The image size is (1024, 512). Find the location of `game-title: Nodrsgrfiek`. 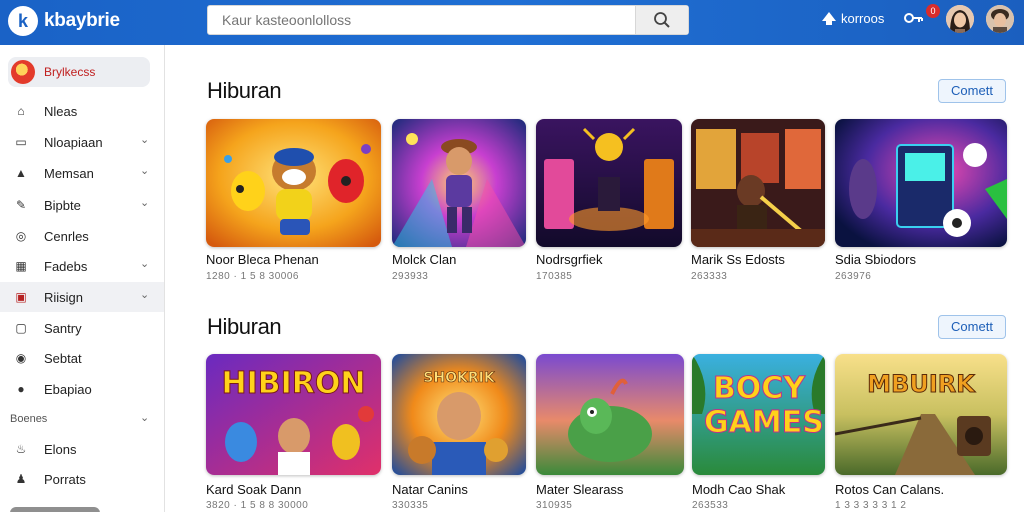

game-title: Nodrsgrfiek is located at coordinates (569, 259).